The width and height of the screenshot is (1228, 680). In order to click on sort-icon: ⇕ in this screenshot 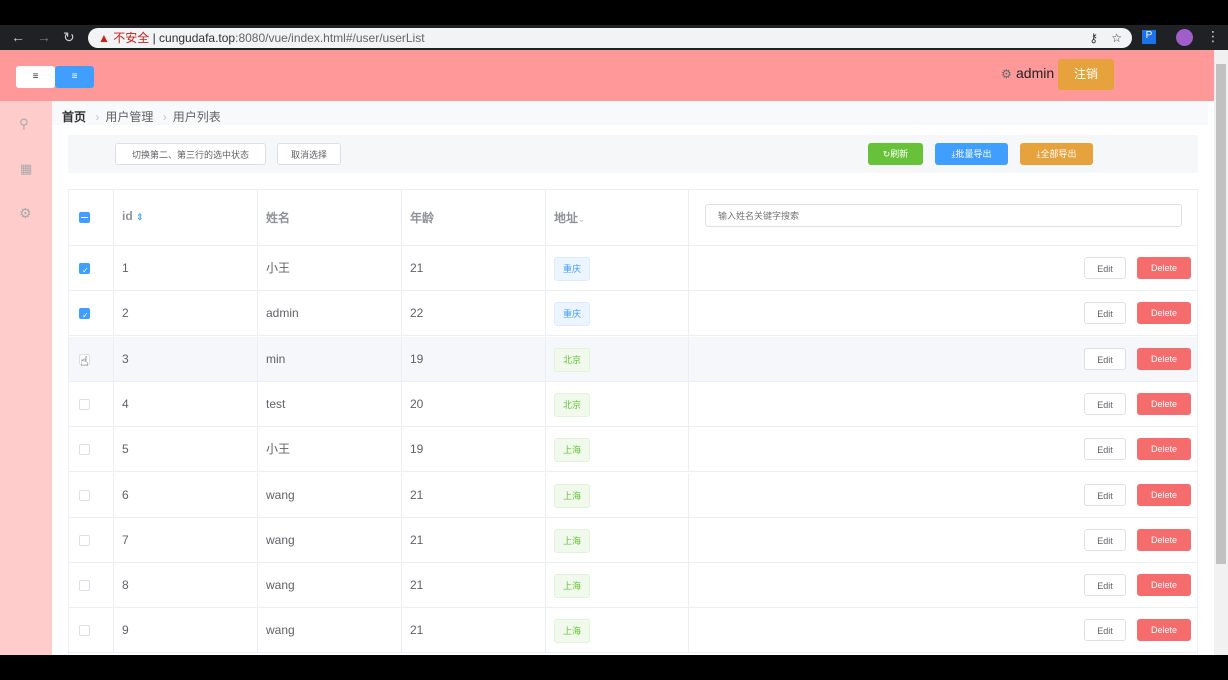, I will do `click(140, 217)`.